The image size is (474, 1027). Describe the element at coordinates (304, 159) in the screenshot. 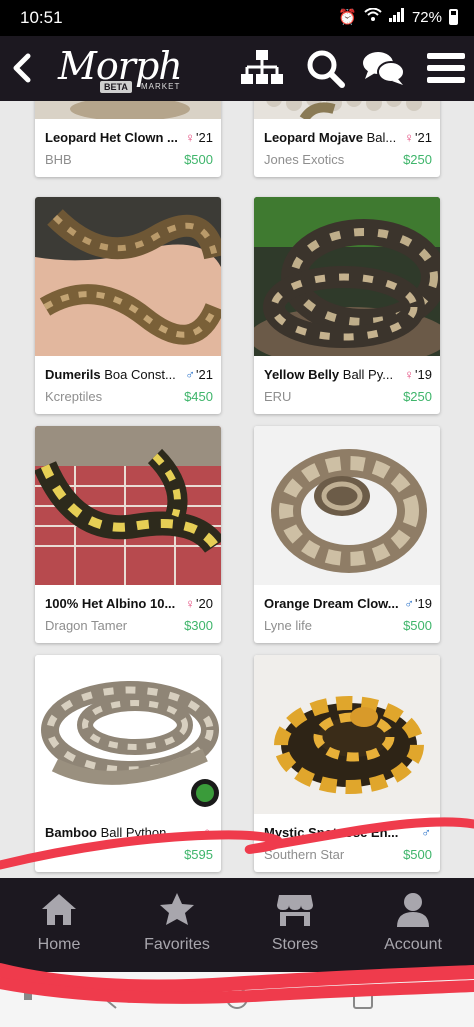

I see `listing-seller: Jones Exotics` at that location.